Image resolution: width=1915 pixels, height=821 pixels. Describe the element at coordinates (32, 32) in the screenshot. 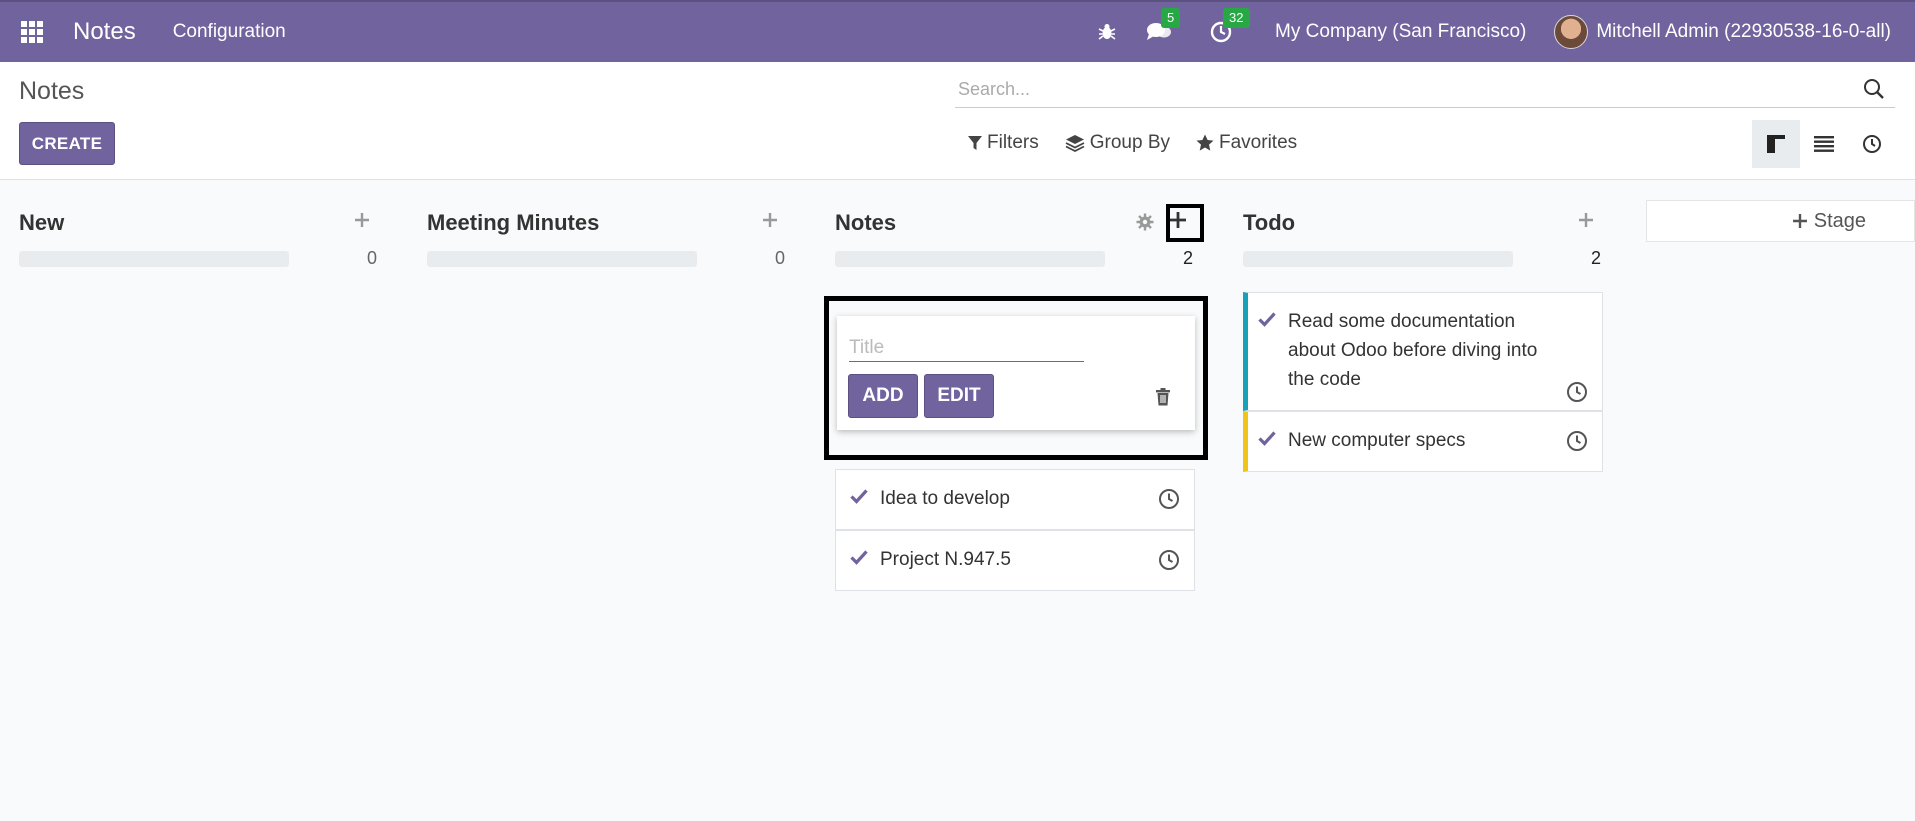

I see `apps-menu-icon` at that location.